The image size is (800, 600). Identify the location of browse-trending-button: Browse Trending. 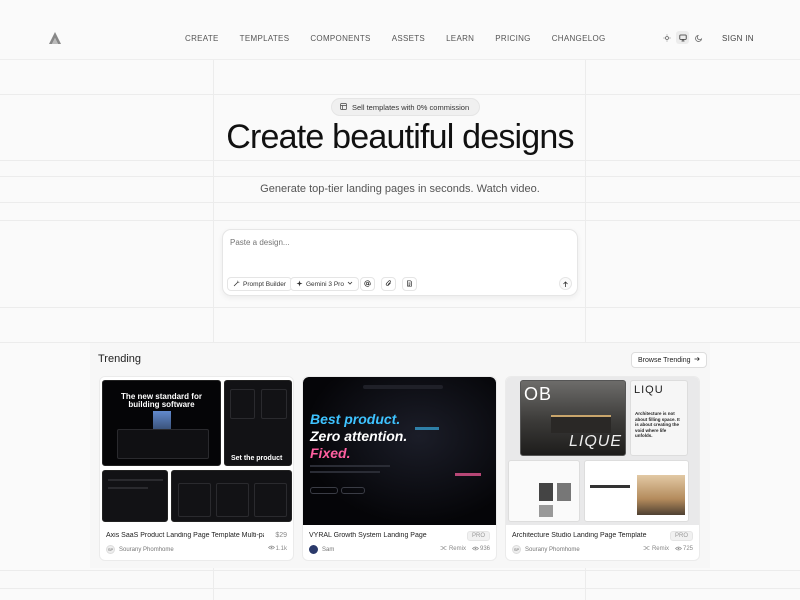
(669, 360).